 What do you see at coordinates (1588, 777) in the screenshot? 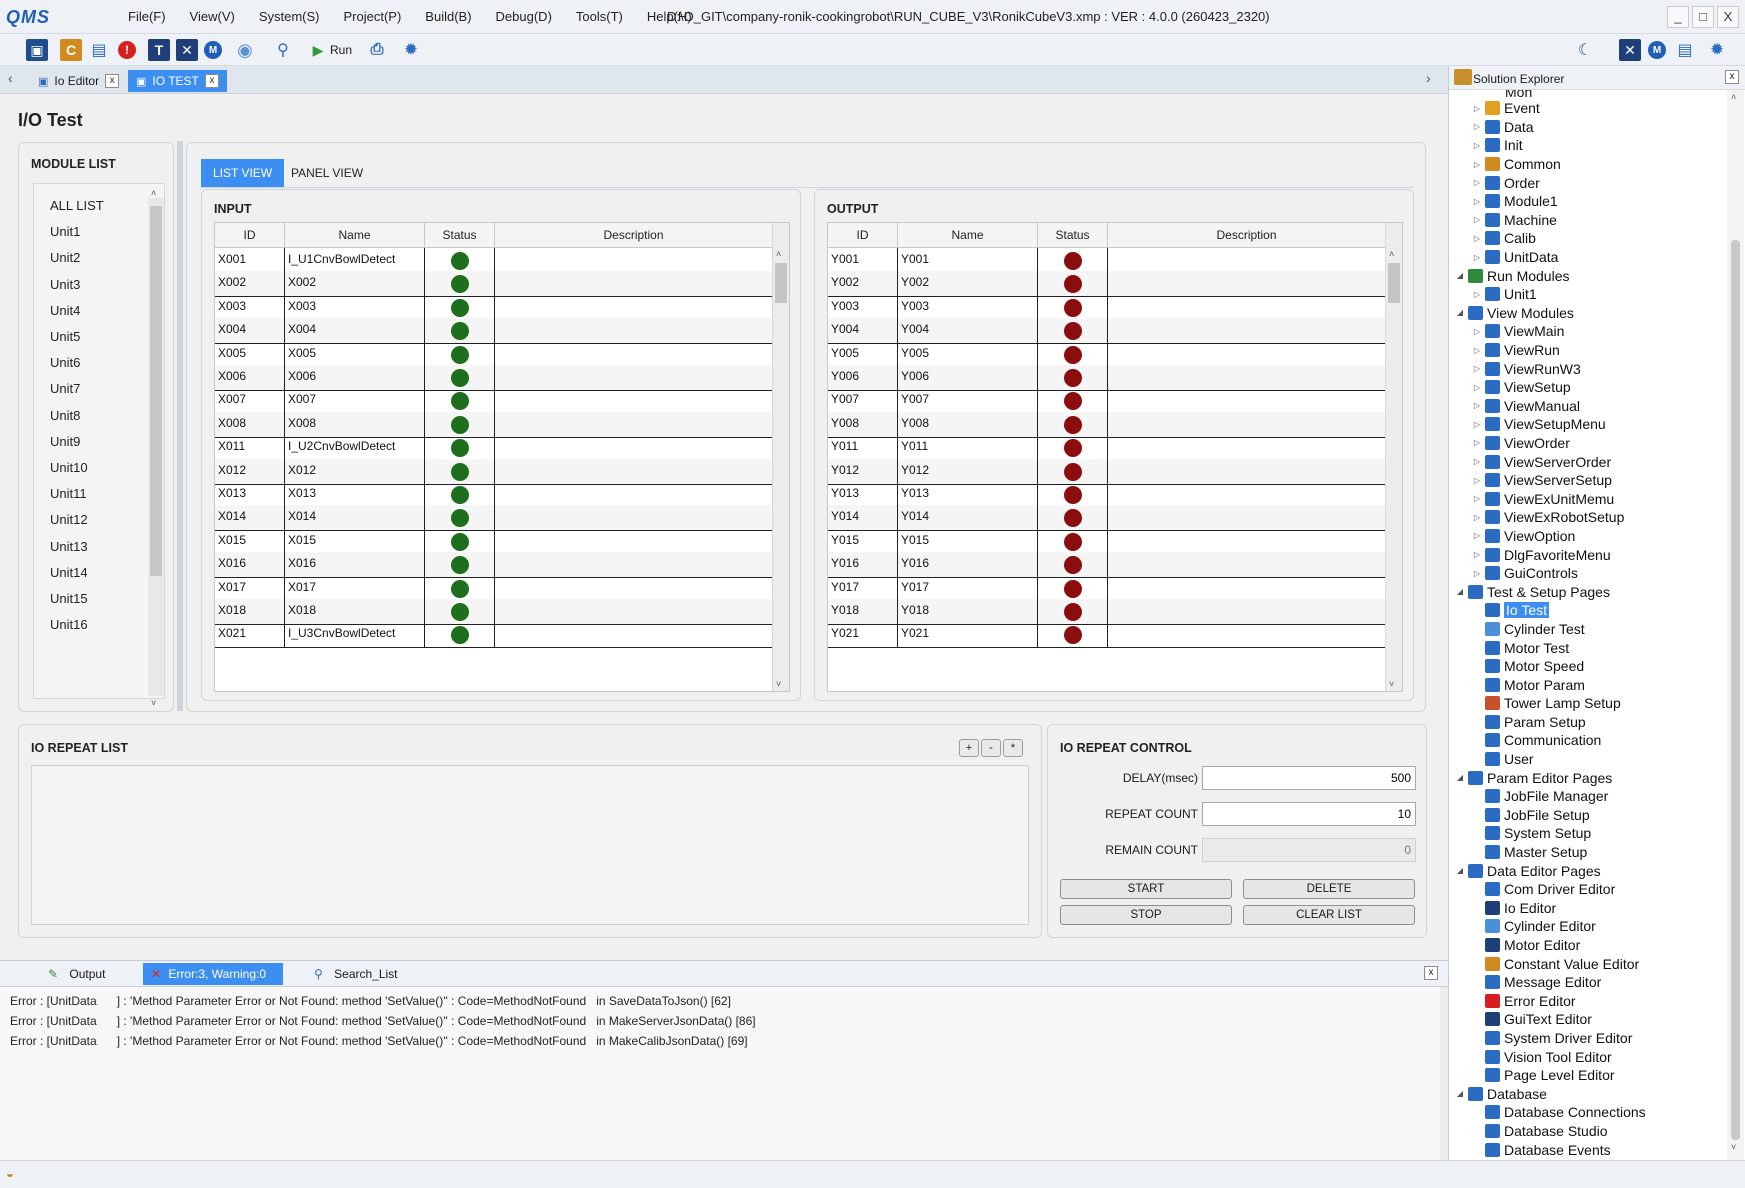
I see `tree-node: ◢ Param Editor Pages` at bounding box center [1588, 777].